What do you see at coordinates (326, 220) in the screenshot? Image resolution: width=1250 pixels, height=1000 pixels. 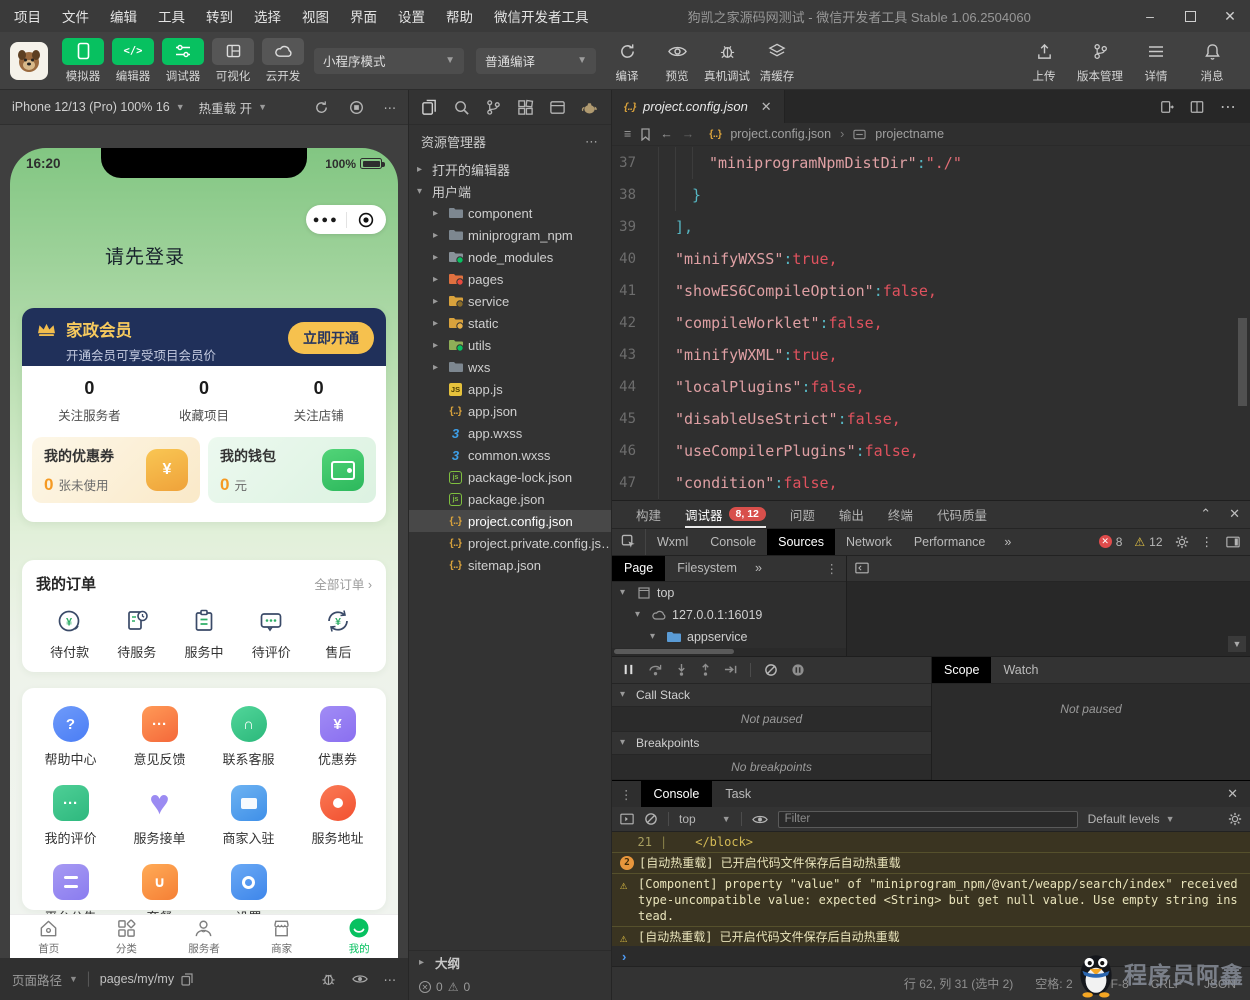 I see `more-icon: ●●●` at bounding box center [326, 220].